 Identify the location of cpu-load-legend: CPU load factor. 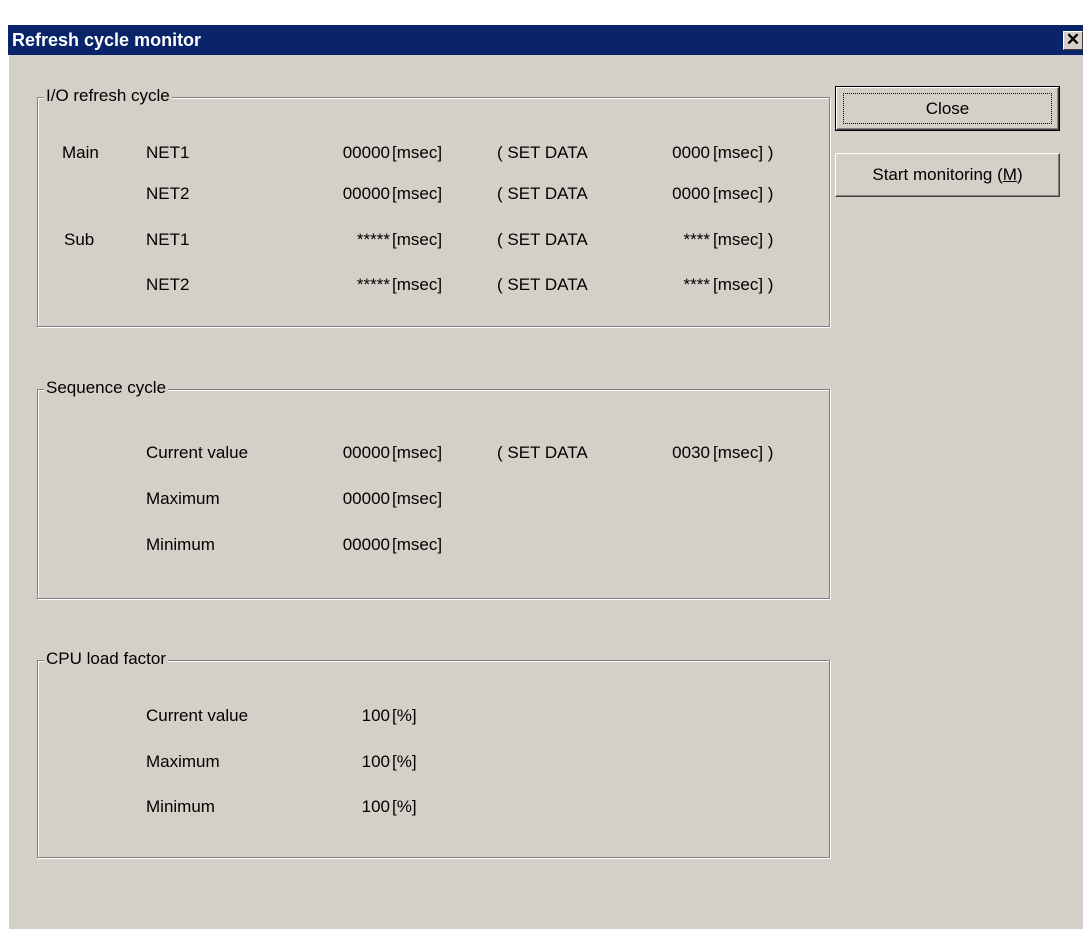
(106, 659).